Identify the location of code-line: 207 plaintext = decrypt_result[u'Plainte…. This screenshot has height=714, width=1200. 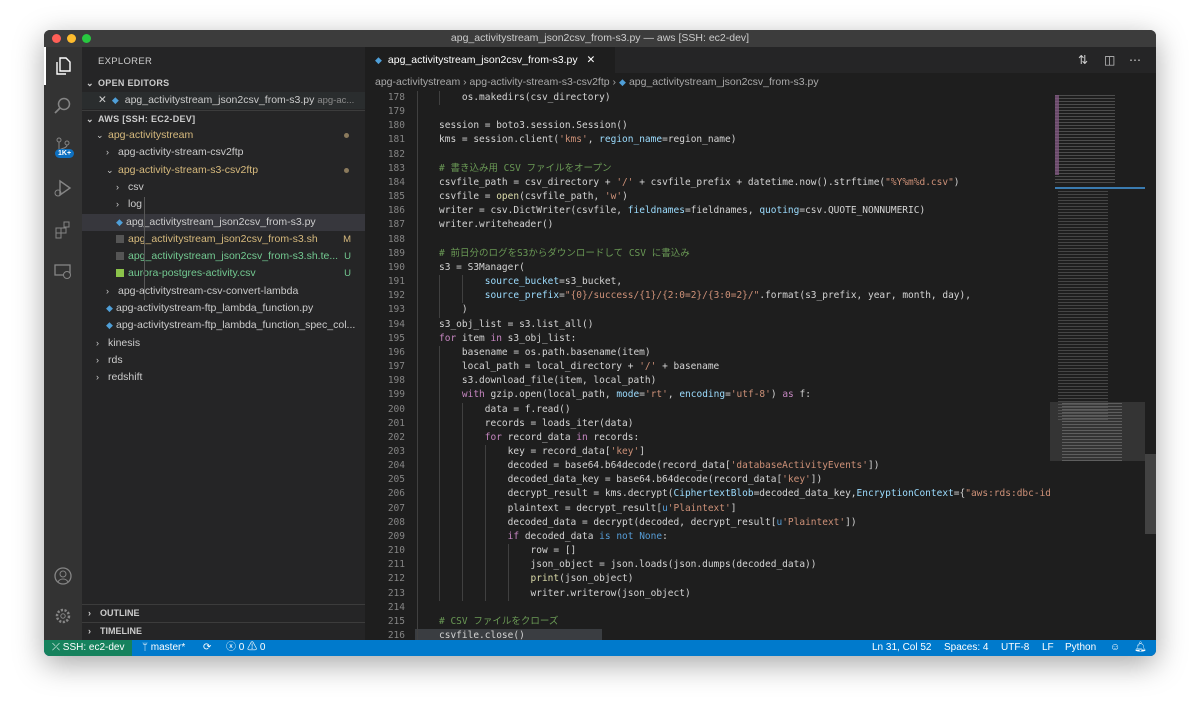
(707, 508).